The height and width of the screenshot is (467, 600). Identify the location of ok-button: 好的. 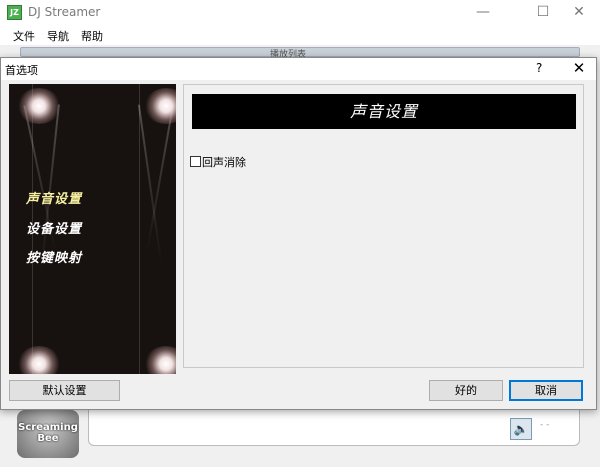
(466, 390).